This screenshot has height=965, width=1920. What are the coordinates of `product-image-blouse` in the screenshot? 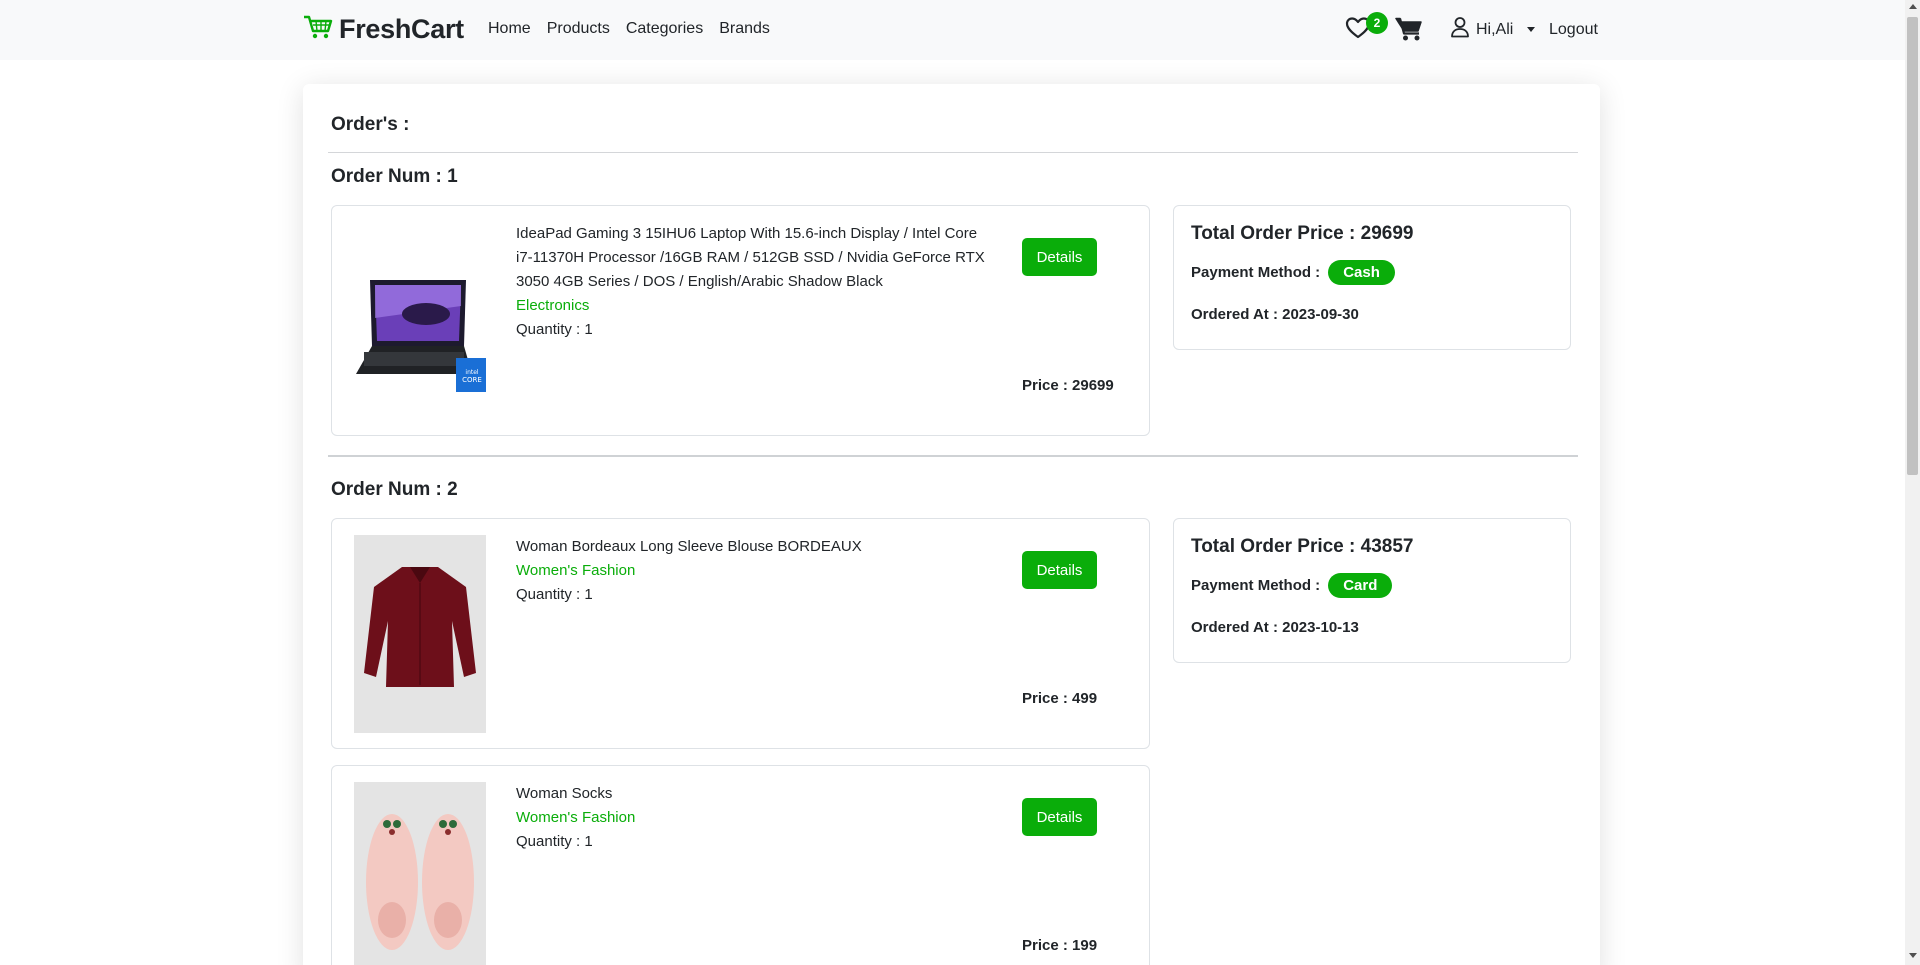 It's located at (420, 634).